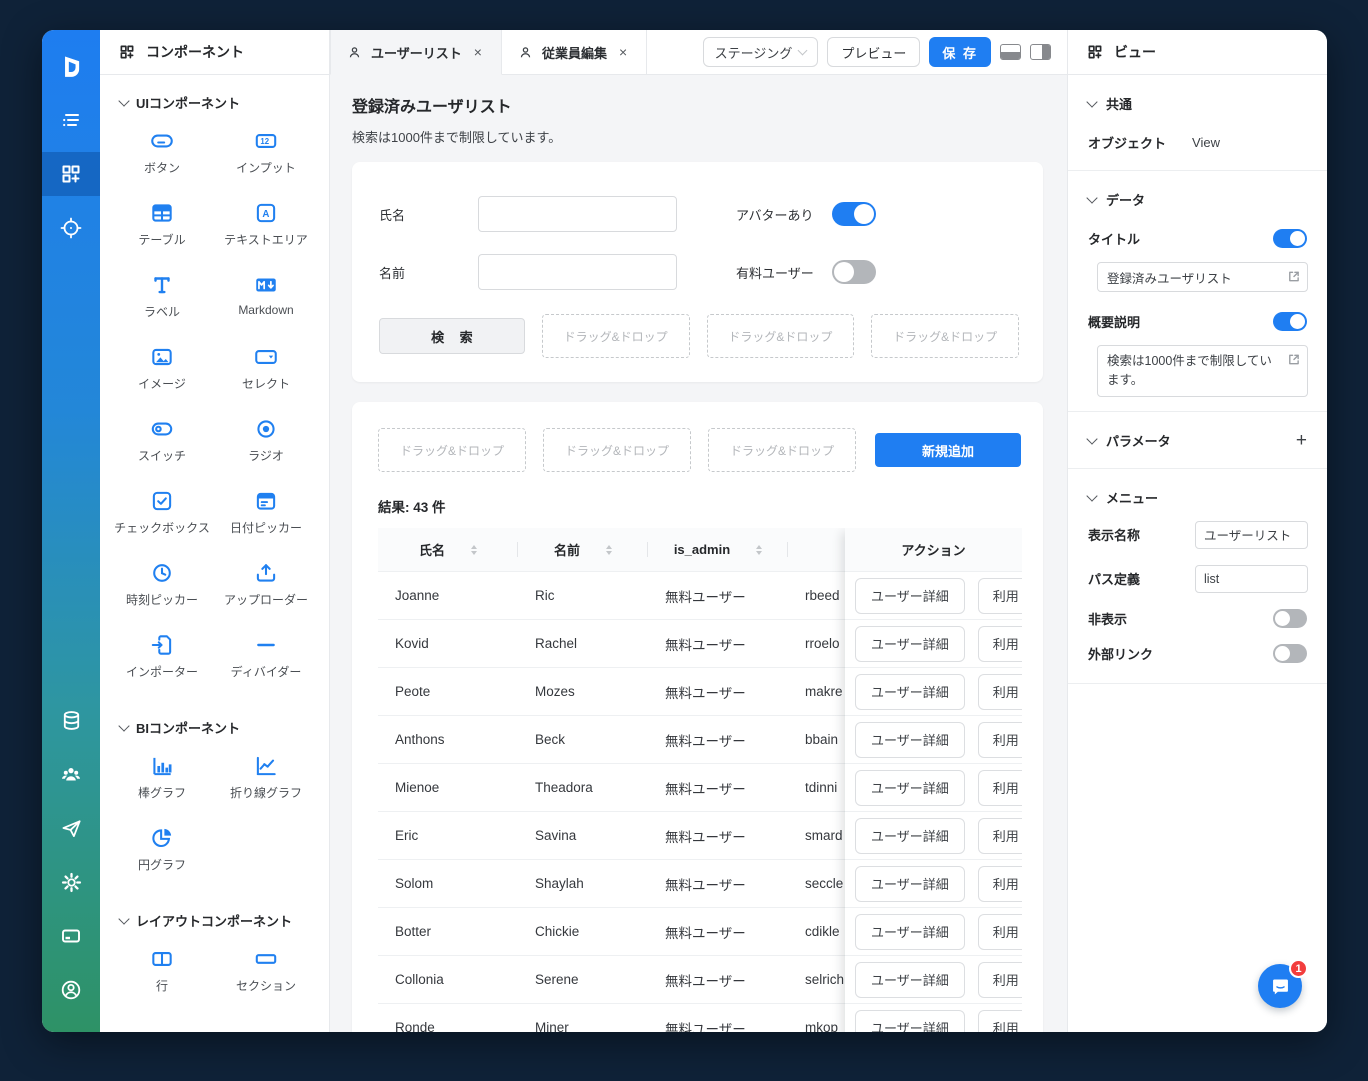  I want to click on tab-user-list: ユーザーリスト ×, so click(416, 52).